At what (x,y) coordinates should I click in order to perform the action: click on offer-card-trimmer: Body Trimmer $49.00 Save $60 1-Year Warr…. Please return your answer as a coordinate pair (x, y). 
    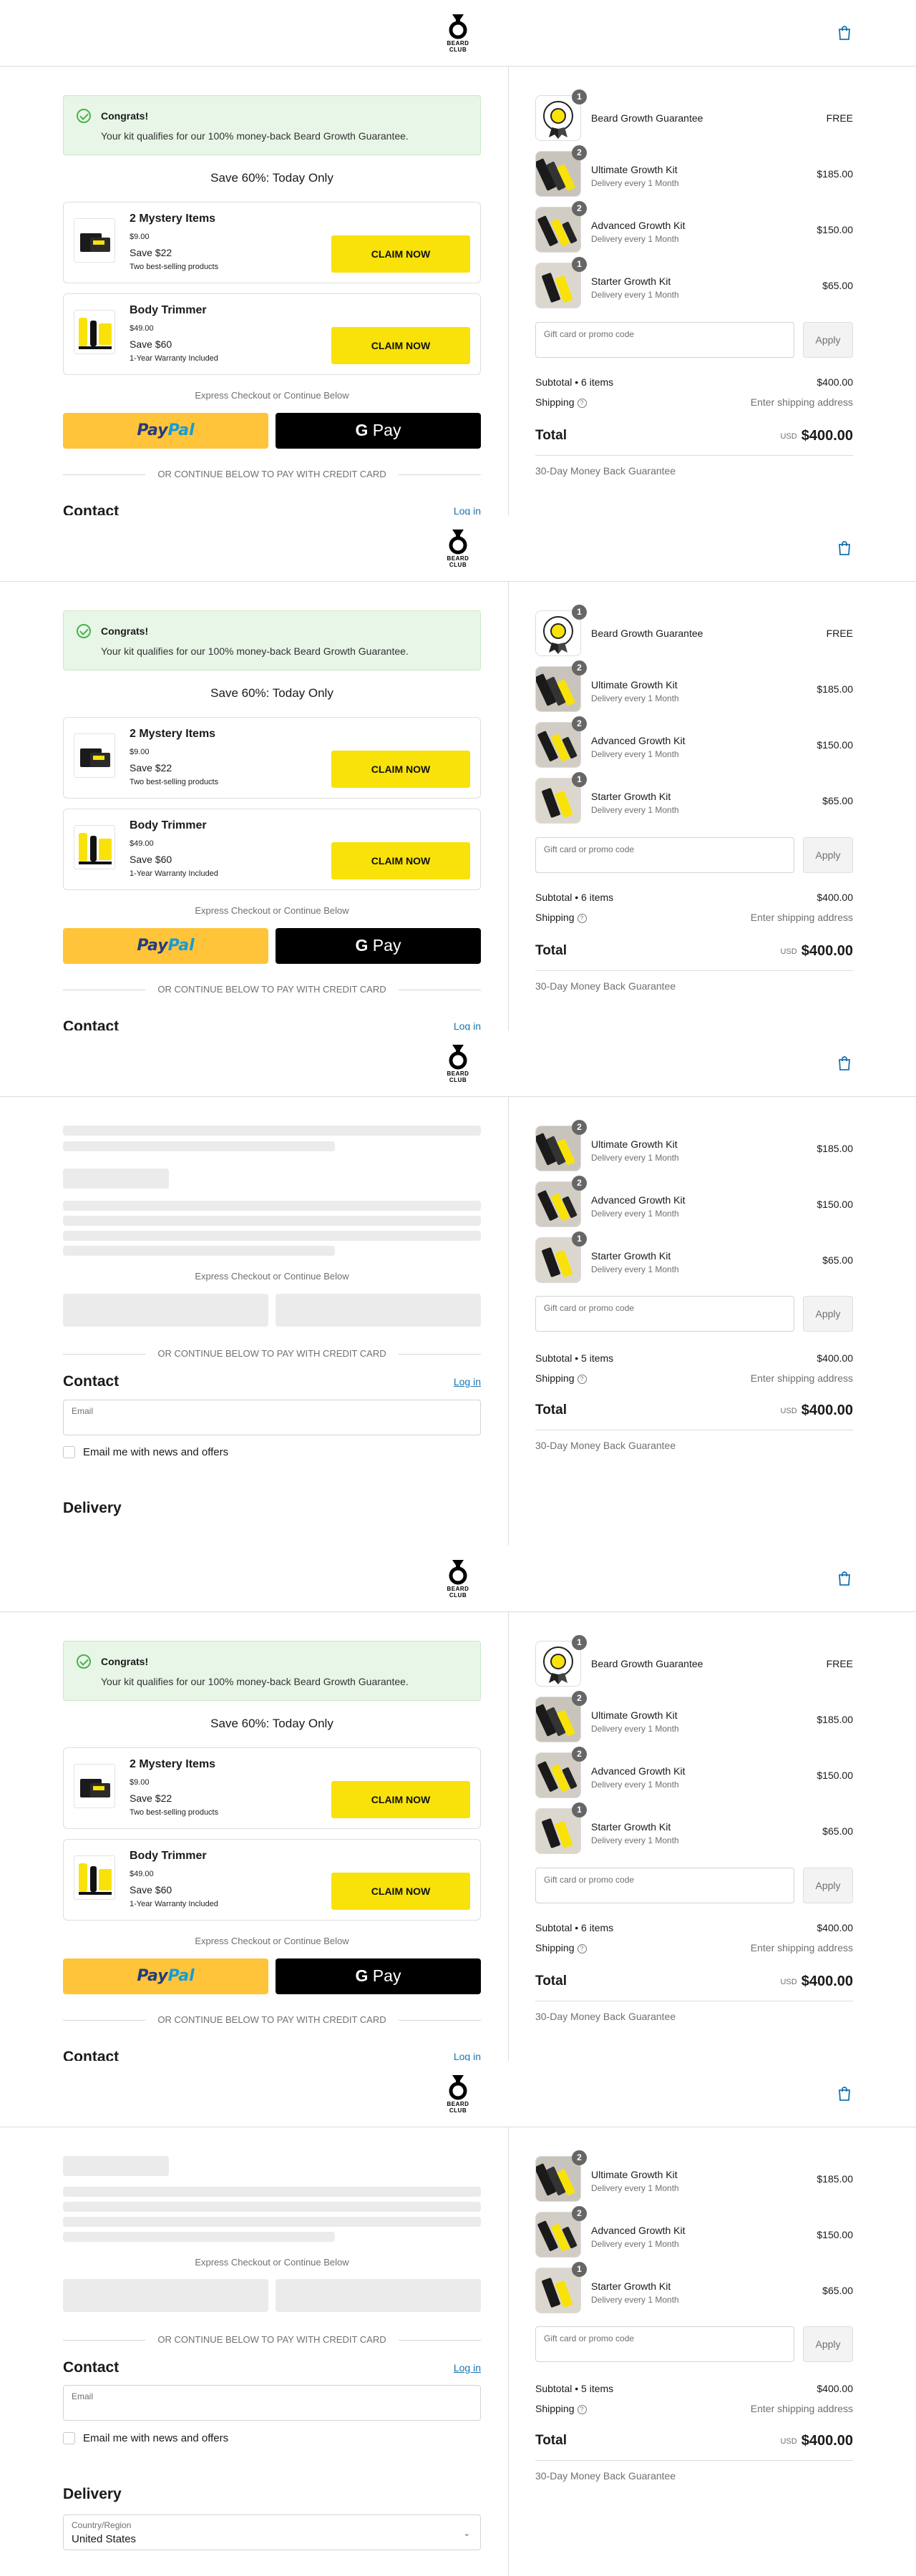
    Looking at the image, I should click on (272, 849).